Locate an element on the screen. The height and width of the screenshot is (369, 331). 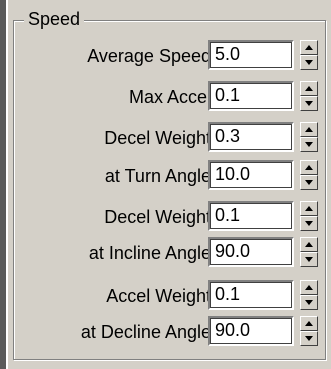
turn-angle-increment-button is located at coordinates (309, 167).